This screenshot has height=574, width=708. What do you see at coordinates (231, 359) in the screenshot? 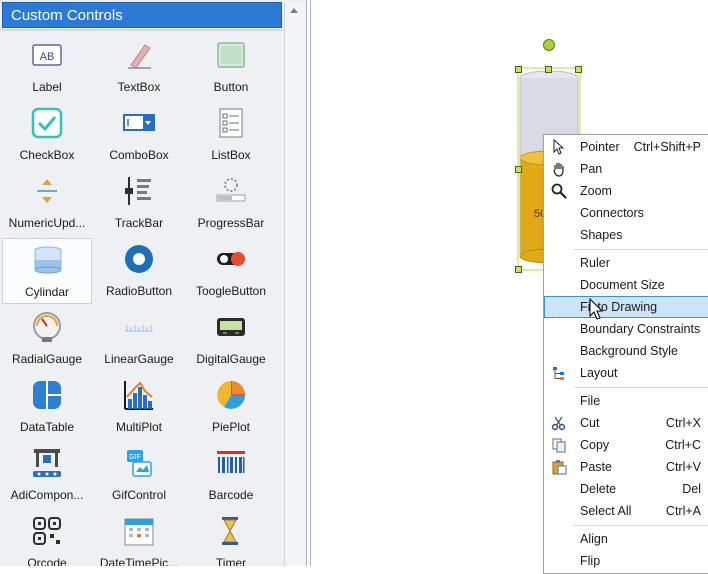
I see `tool-digital-gauge-text: DigitalGauge` at bounding box center [231, 359].